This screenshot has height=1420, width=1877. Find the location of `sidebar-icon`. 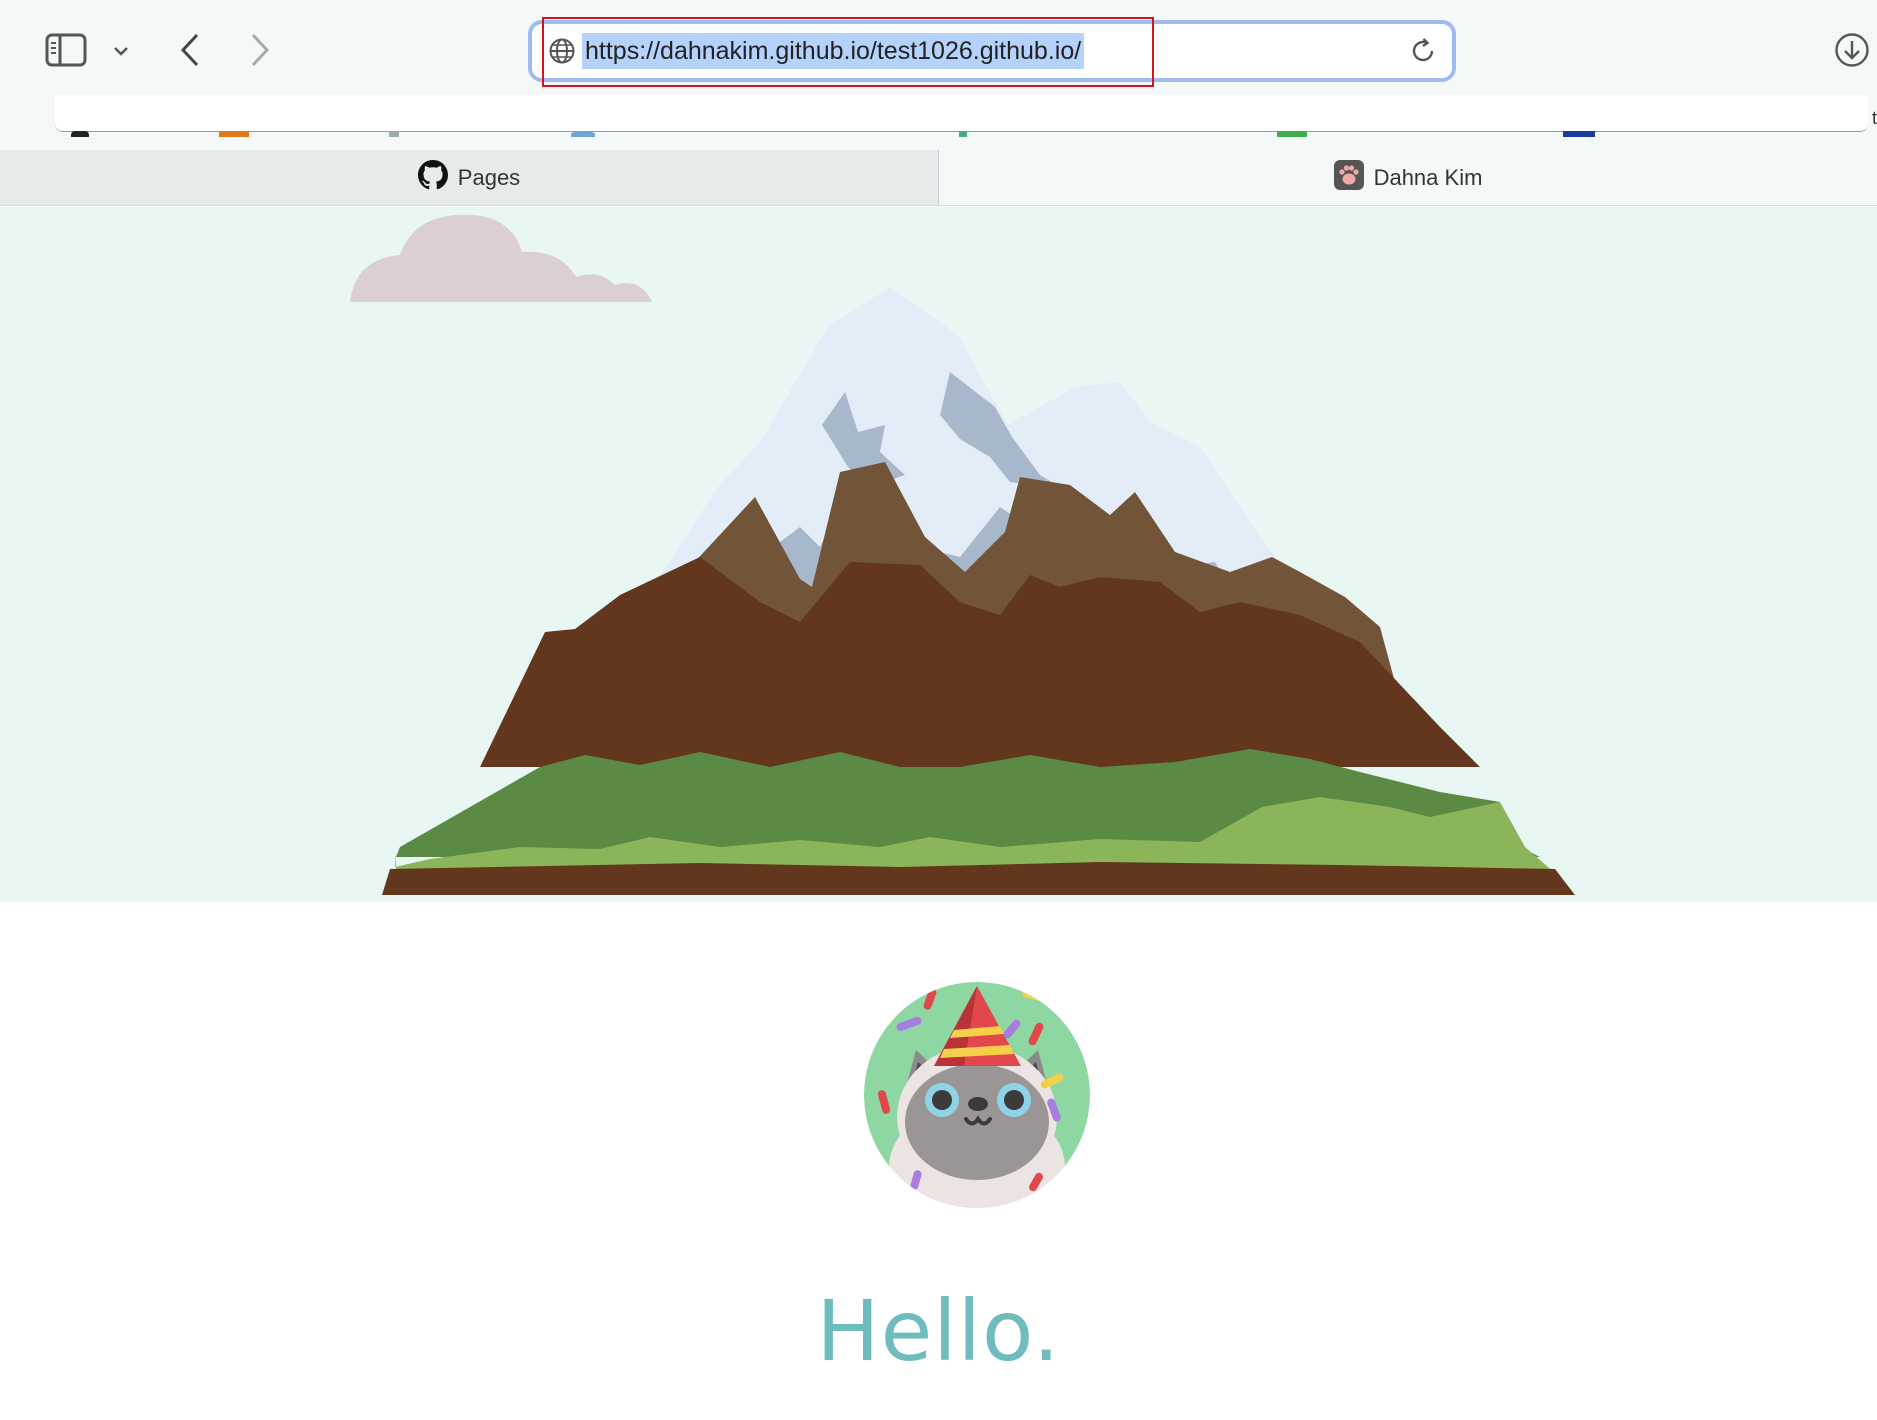

sidebar-icon is located at coordinates (66, 50).